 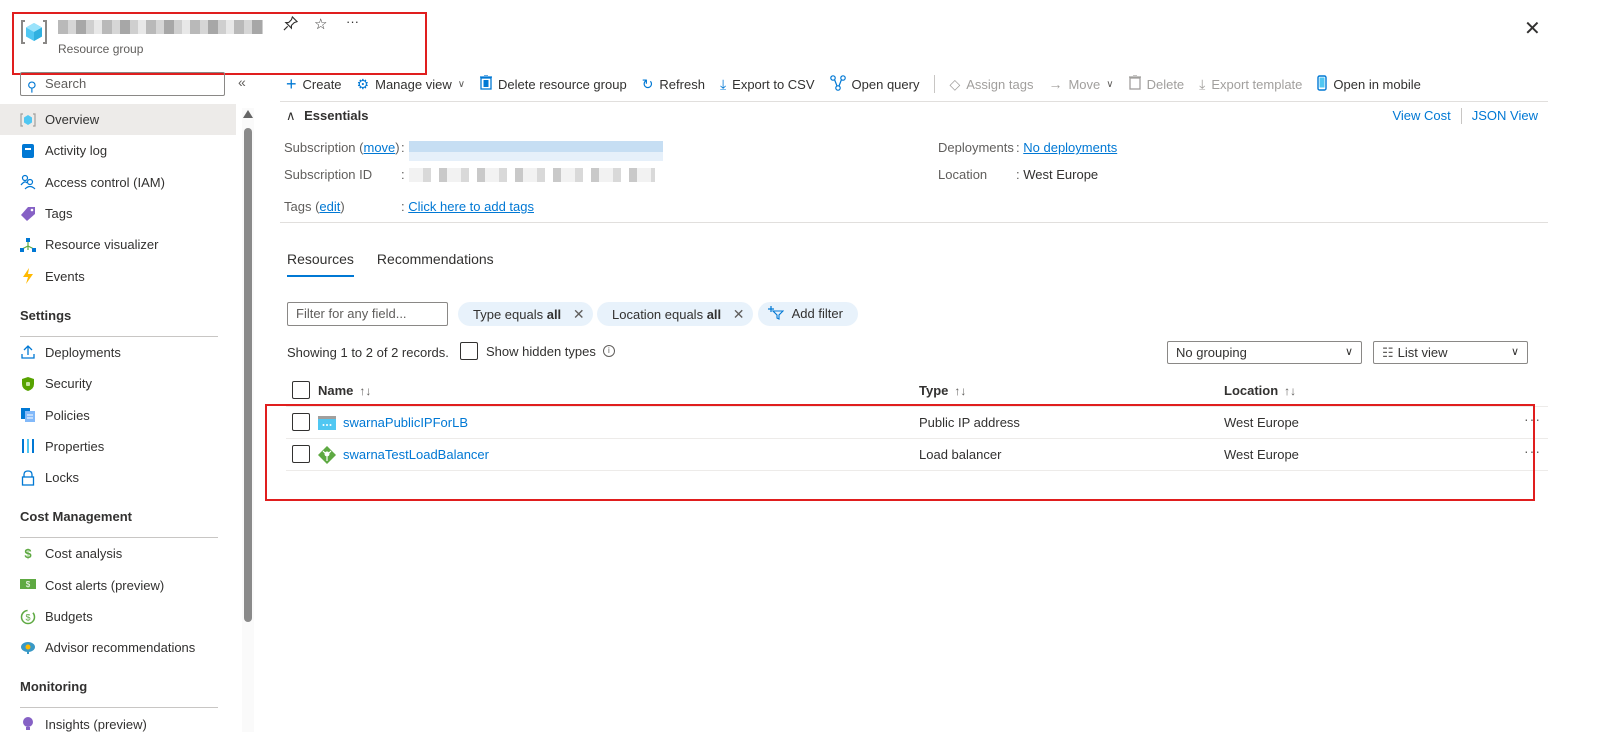 What do you see at coordinates (808, 314) in the screenshot?
I see `add-filter-button: Add filter` at bounding box center [808, 314].